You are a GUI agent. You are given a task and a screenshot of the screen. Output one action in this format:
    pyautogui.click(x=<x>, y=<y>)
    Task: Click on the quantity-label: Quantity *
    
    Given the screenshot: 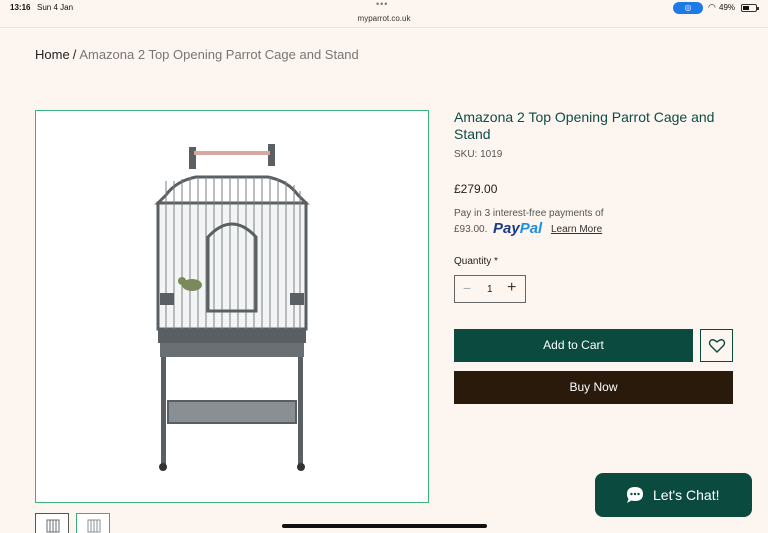 What is the action you would take?
    pyautogui.click(x=476, y=261)
    